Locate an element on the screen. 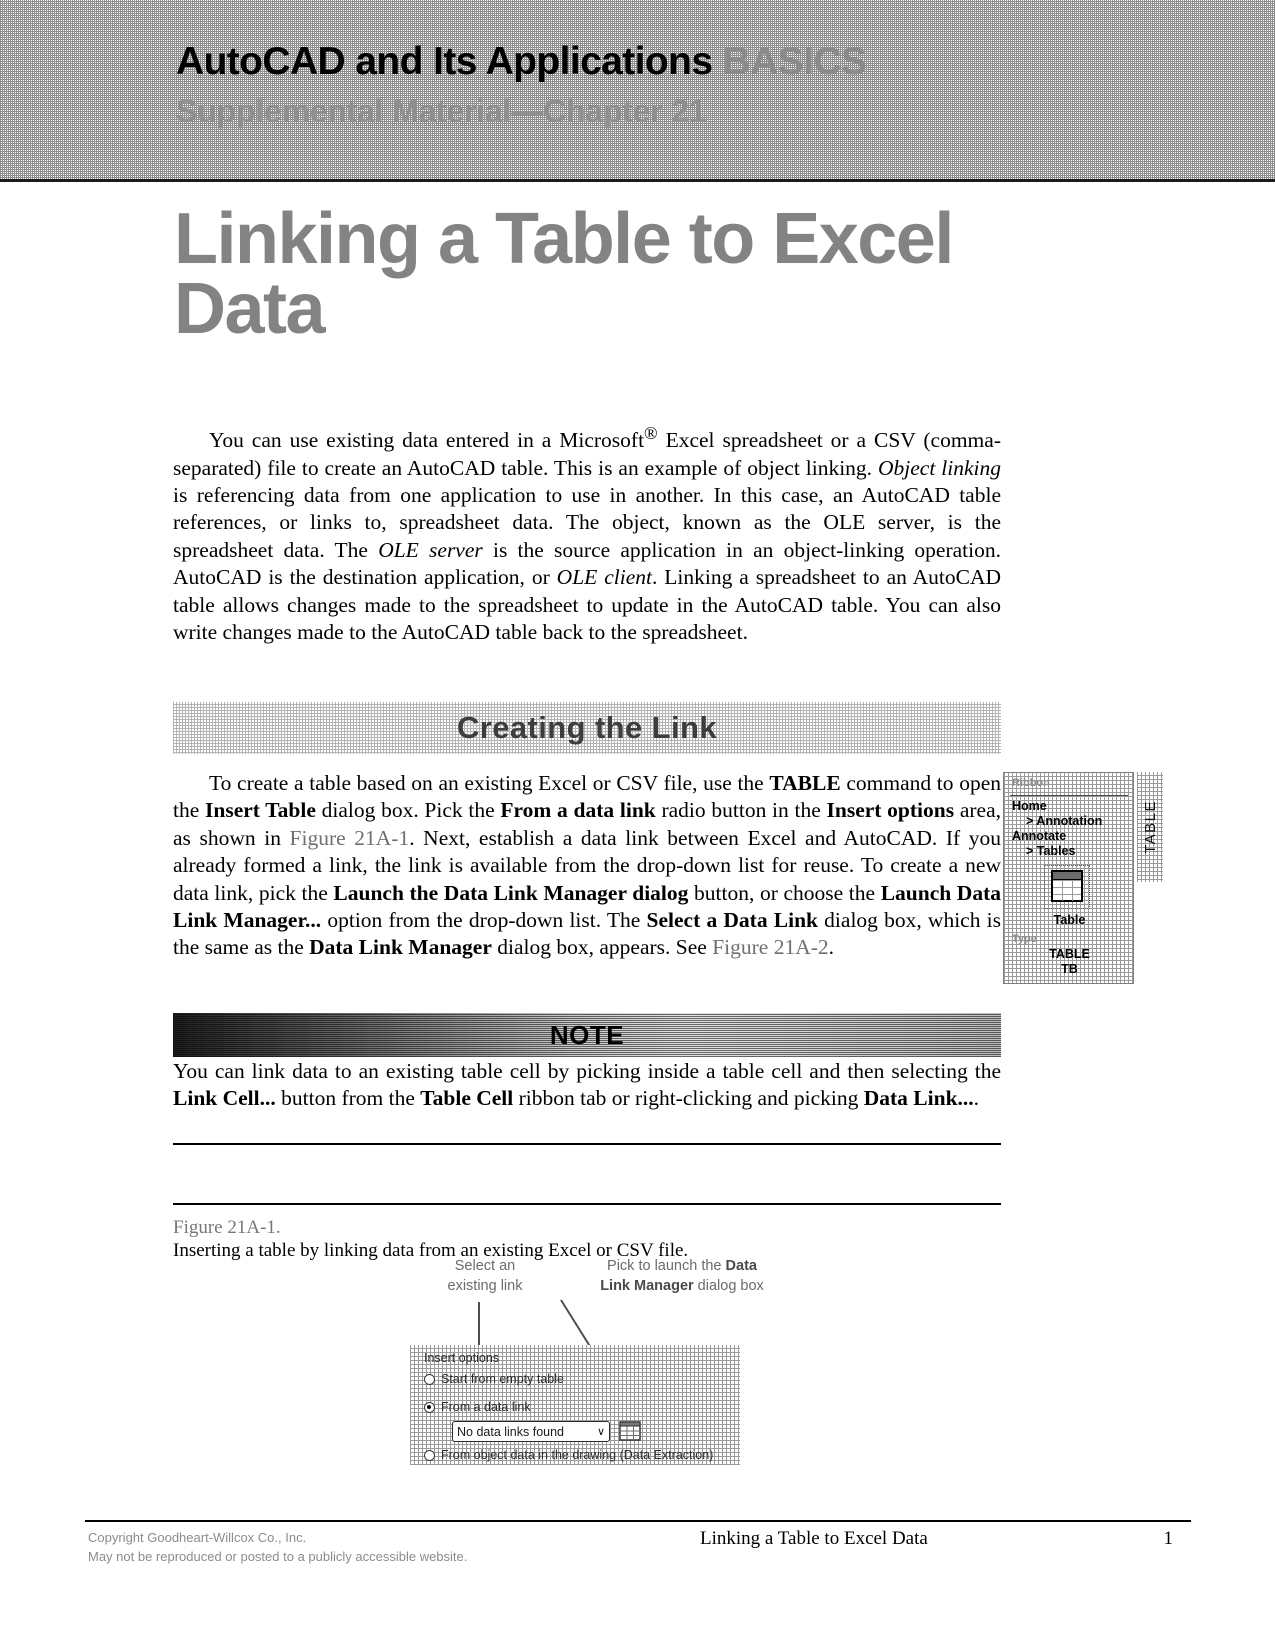 The height and width of the screenshot is (1650, 1275). annotation-right-line2-plain: dialog box is located at coordinates (728, 1286).